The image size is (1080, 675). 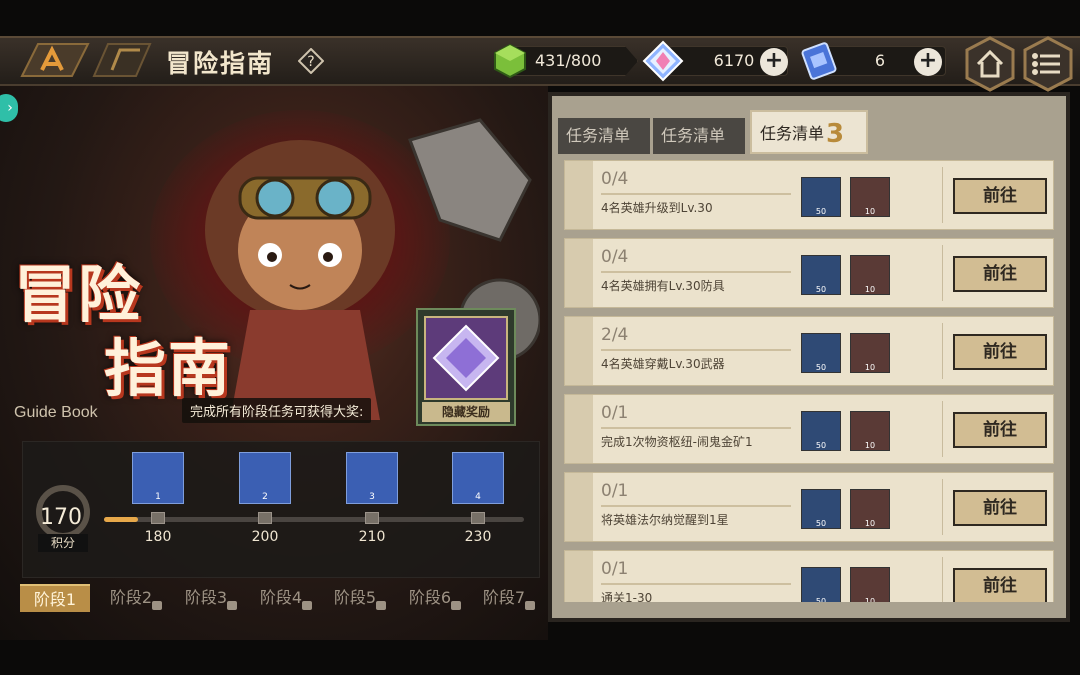 I want to click on points-value: 170, so click(x=61, y=517).